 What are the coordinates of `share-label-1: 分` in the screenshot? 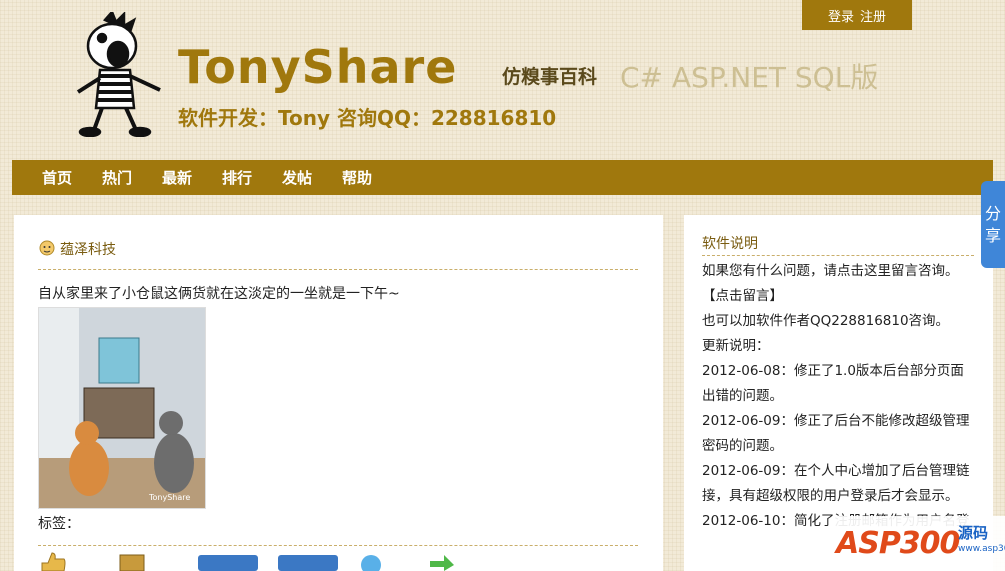 It's located at (992, 213).